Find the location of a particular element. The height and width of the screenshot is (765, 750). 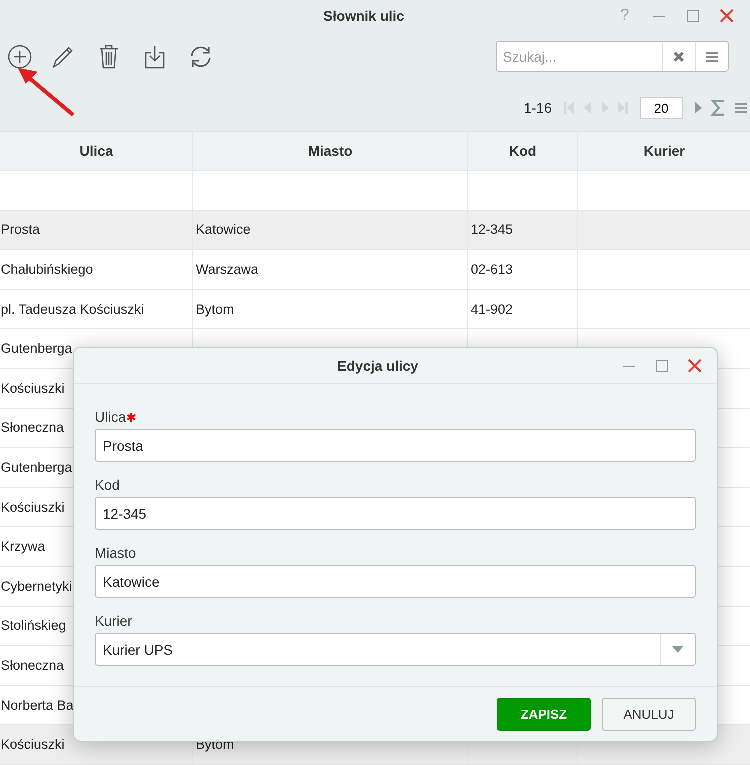

plus-circle-icon is located at coordinates (20, 57).